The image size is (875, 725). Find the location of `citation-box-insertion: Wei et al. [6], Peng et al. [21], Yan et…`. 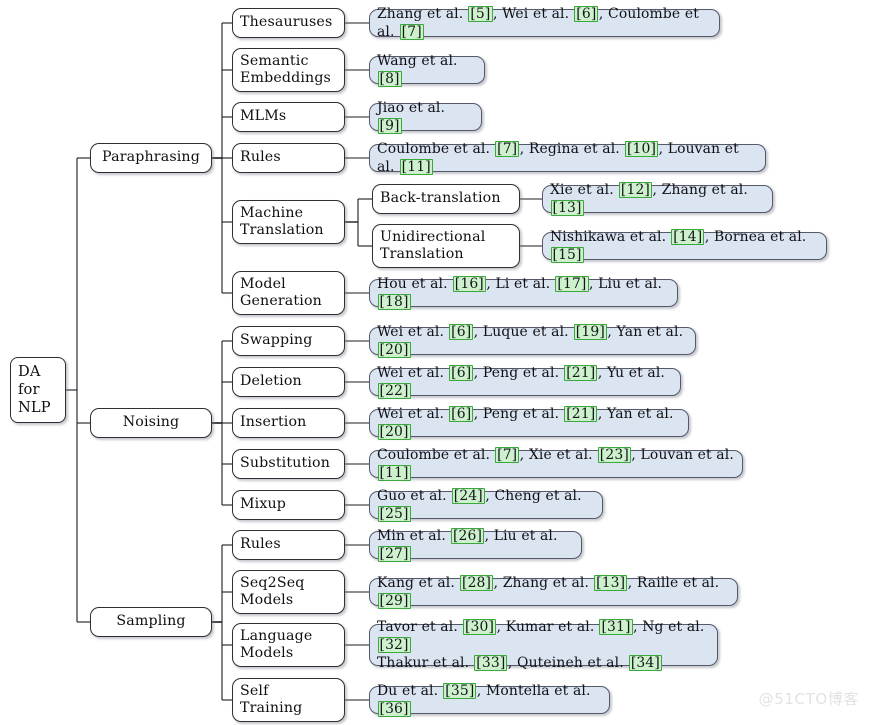

citation-box-insertion: Wei et al. [6], Peng et al. [21], Yan et… is located at coordinates (529, 423).